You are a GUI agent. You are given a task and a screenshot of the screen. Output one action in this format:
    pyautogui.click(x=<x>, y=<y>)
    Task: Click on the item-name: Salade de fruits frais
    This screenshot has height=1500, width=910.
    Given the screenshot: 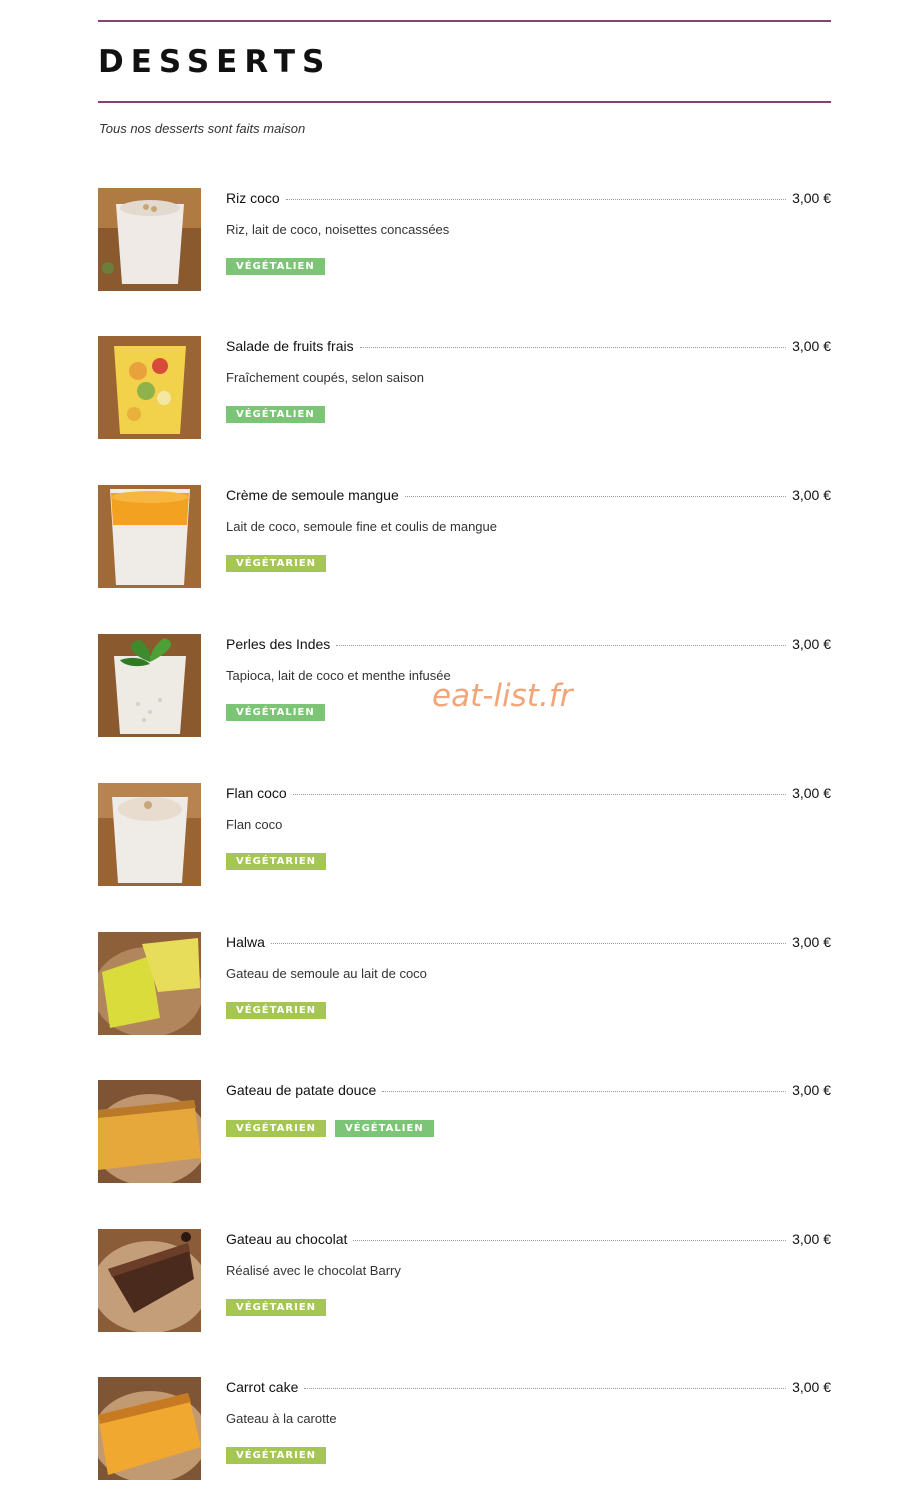 What is the action you would take?
    pyautogui.click(x=290, y=346)
    